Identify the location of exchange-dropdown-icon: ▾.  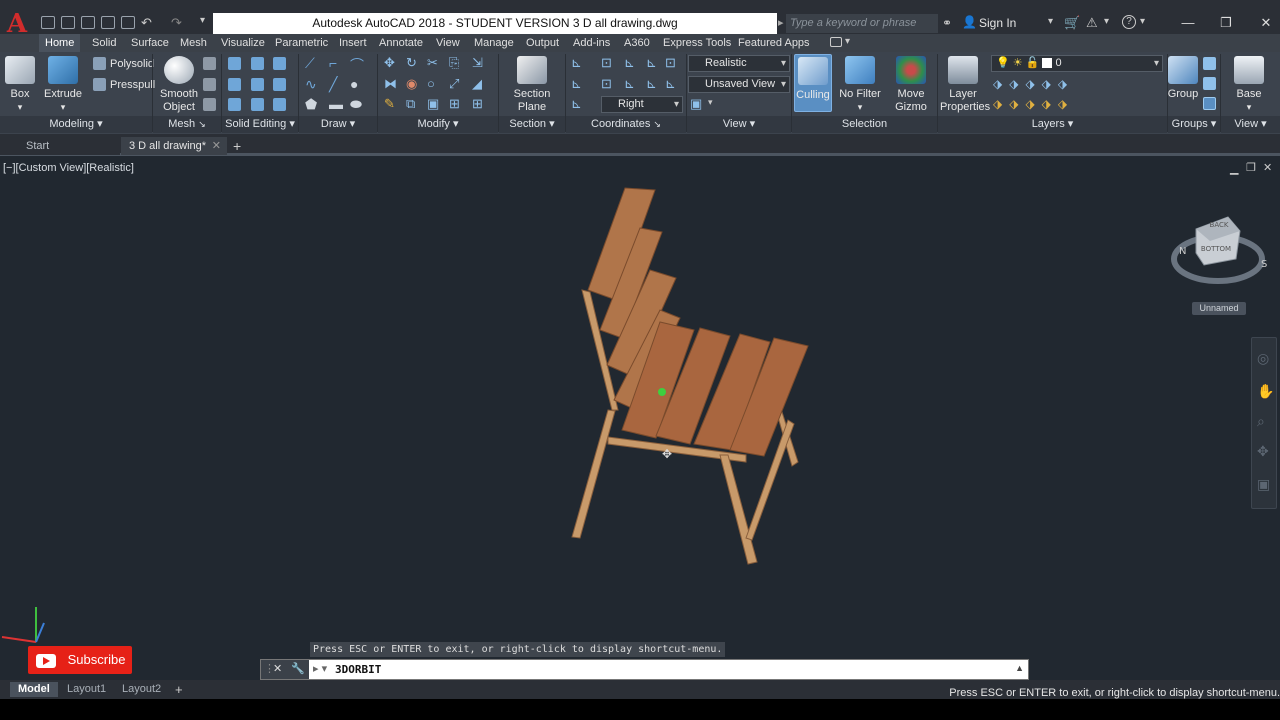
(1106, 21).